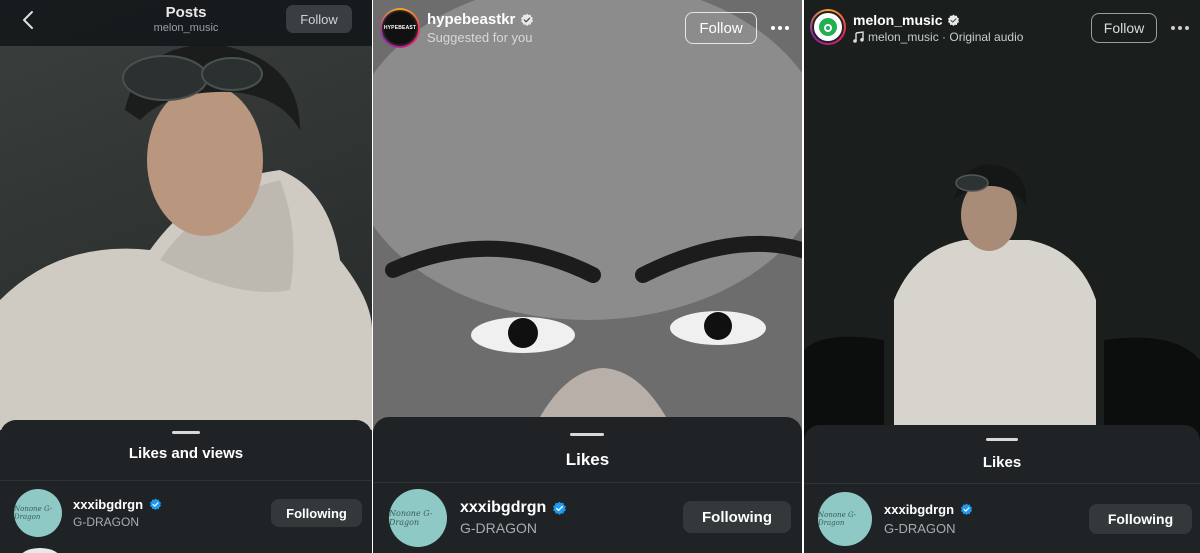  What do you see at coordinates (471, 19) in the screenshot?
I see `account-username: hypebeastkr` at bounding box center [471, 19].